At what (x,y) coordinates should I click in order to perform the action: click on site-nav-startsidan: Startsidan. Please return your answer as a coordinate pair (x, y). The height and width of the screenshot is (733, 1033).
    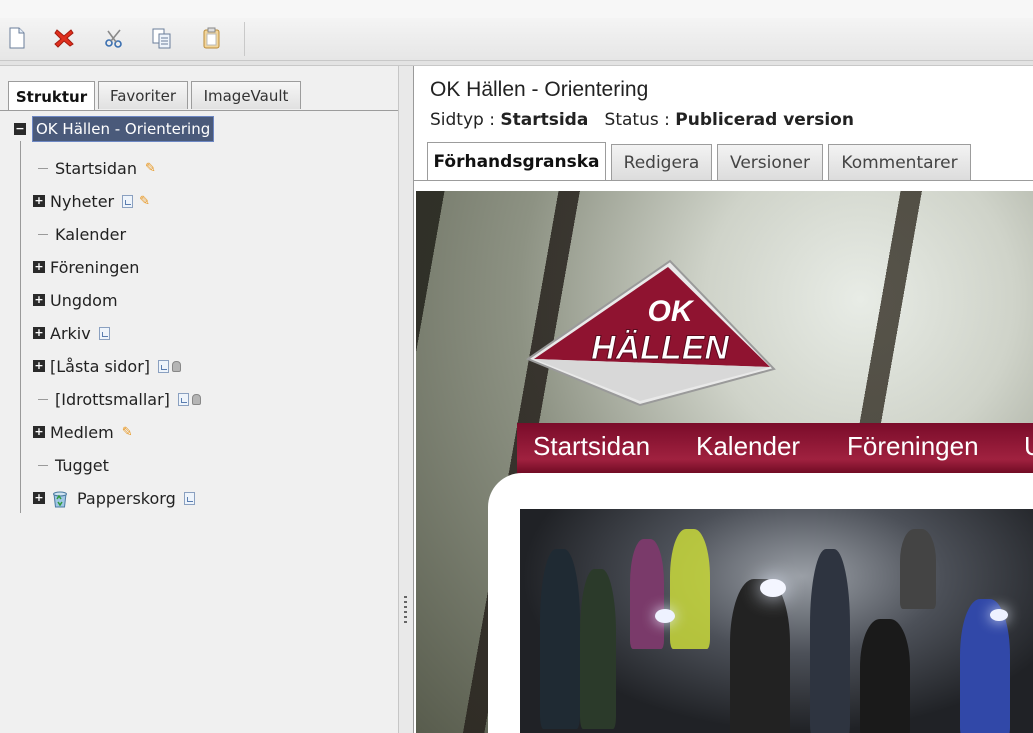
    Looking at the image, I should click on (591, 446).